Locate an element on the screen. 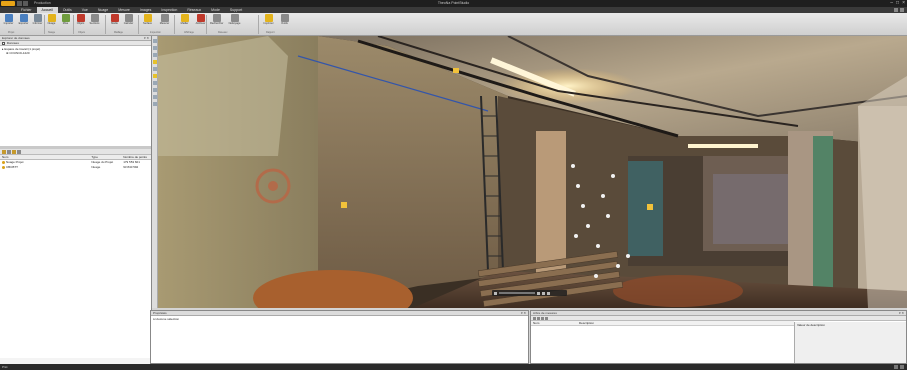 The height and width of the screenshot is (370, 907). ribbon-button: Importer is located at coordinates (8, 22).